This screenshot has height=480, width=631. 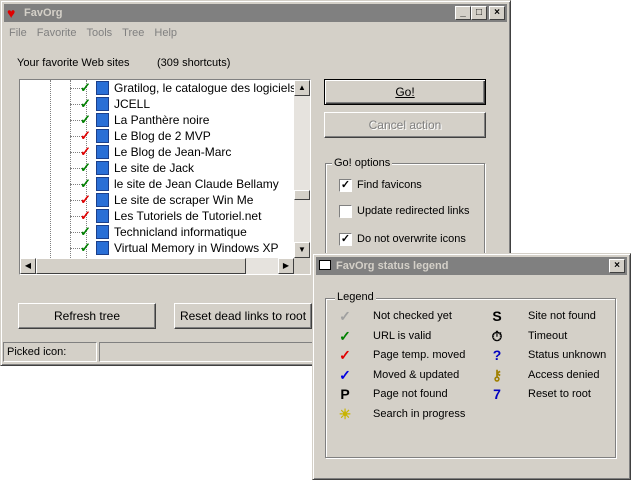 What do you see at coordinates (497, 394) in the screenshot?
I see `reset-root-icon: 7` at bounding box center [497, 394].